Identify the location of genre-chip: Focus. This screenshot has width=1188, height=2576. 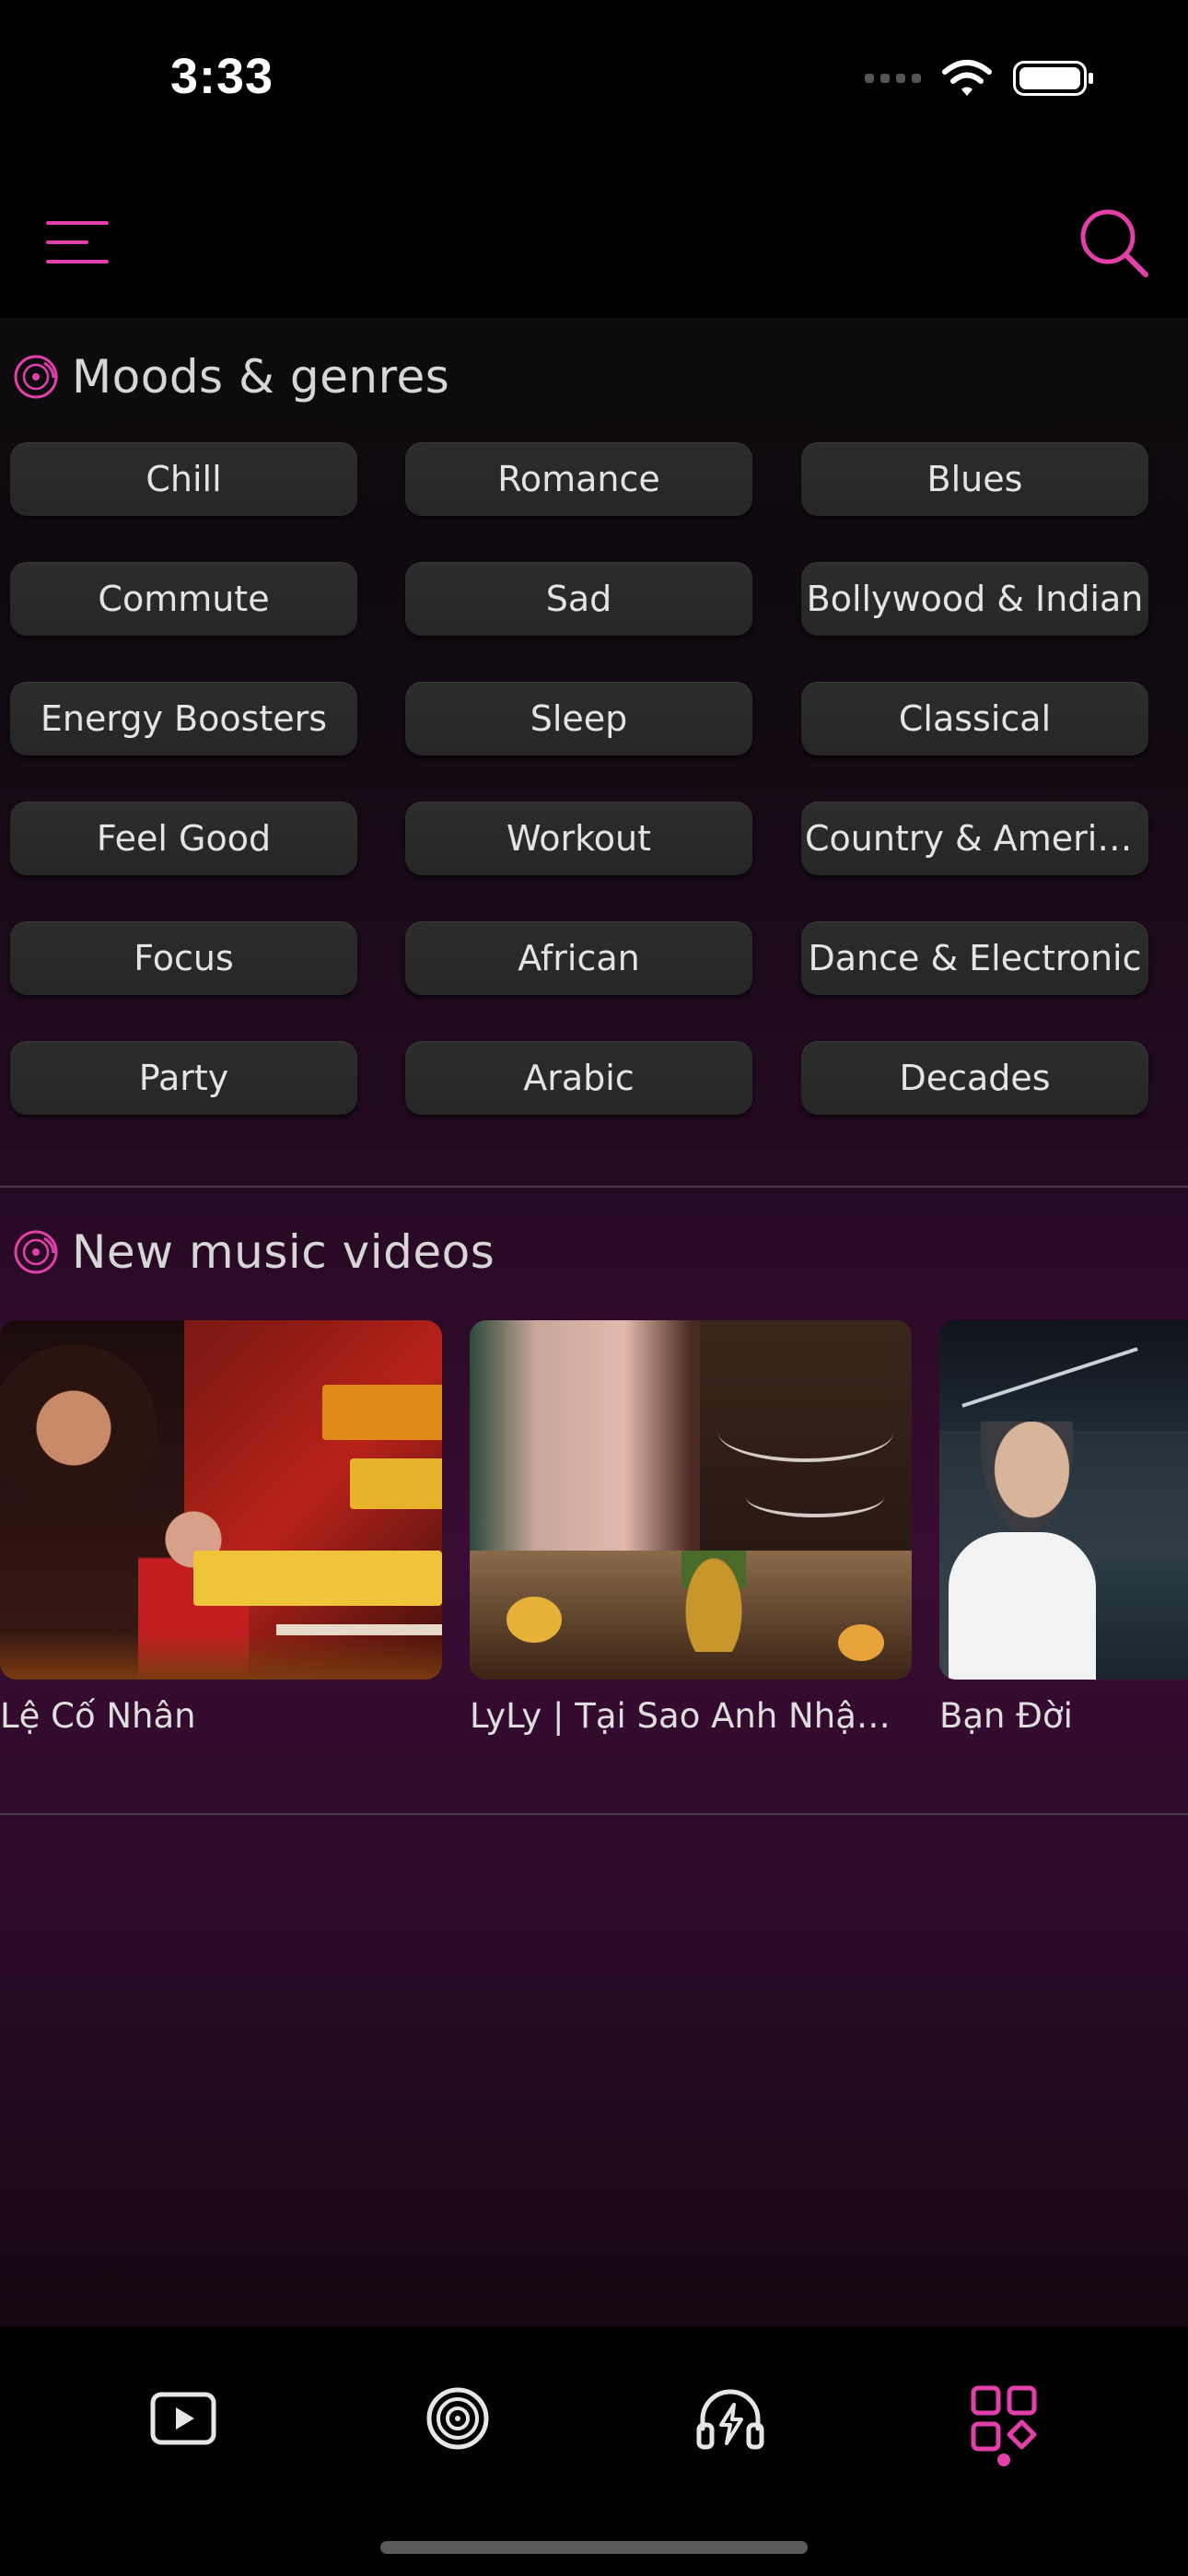
(183, 958).